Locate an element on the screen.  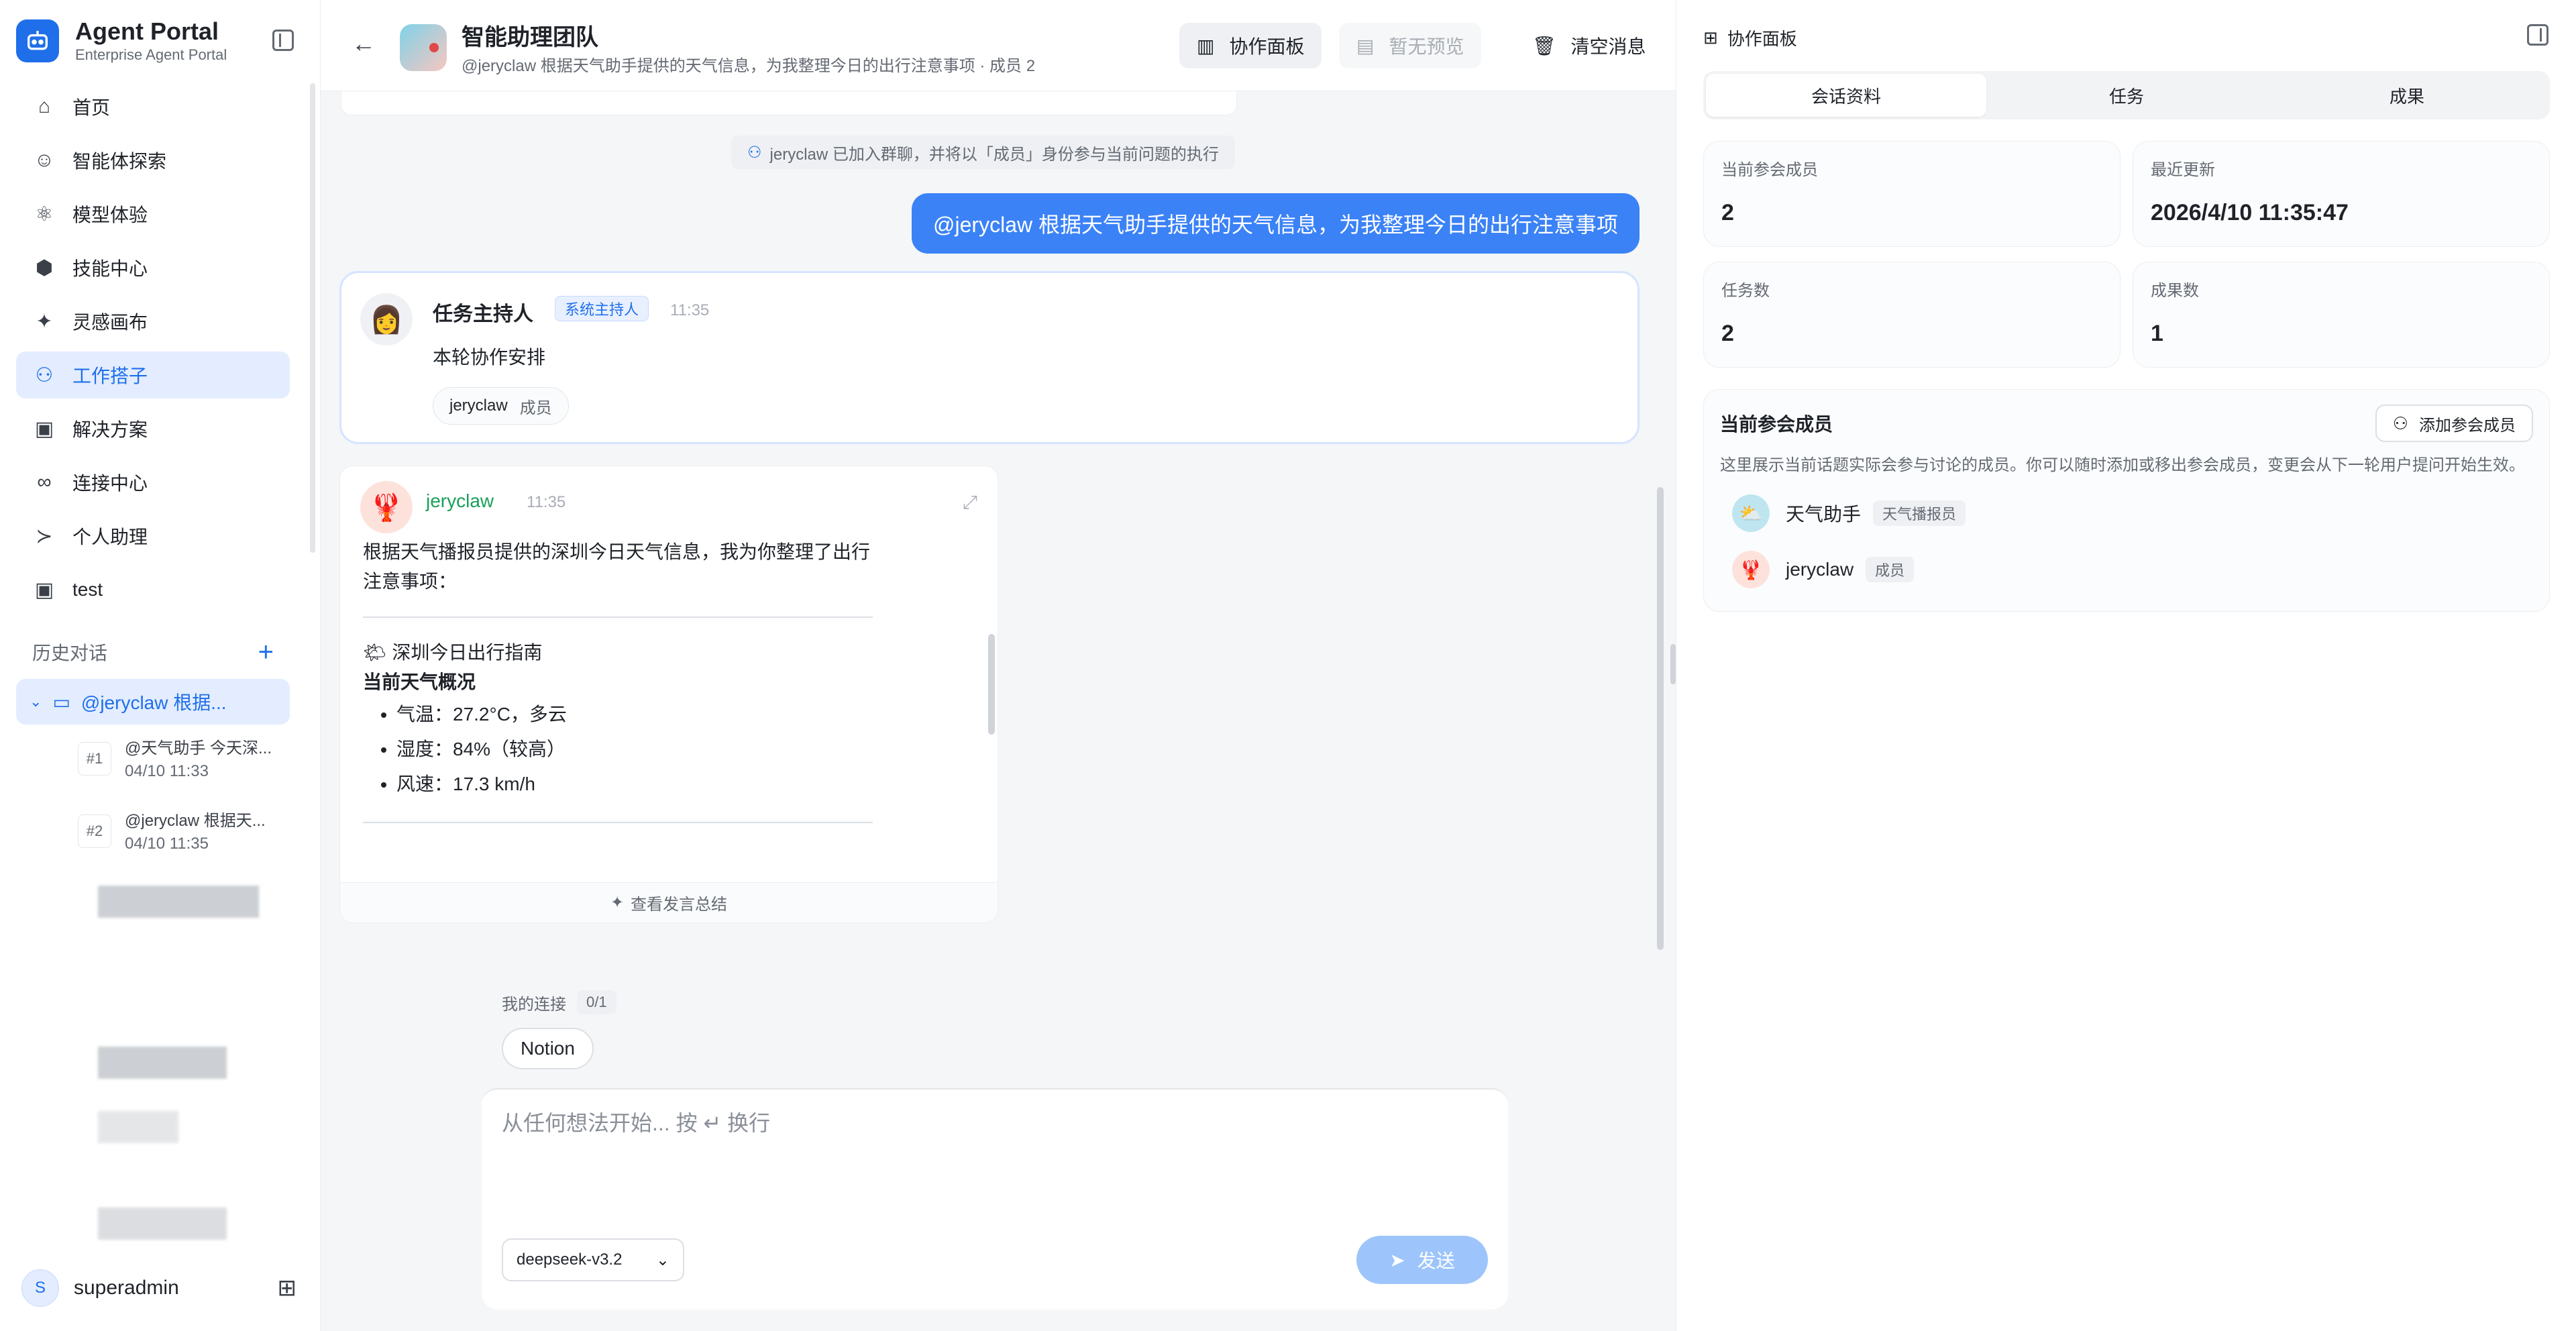
history-subitem: #1 @天气助手 今天深... 04/10 11:33 is located at coordinates (178, 761).